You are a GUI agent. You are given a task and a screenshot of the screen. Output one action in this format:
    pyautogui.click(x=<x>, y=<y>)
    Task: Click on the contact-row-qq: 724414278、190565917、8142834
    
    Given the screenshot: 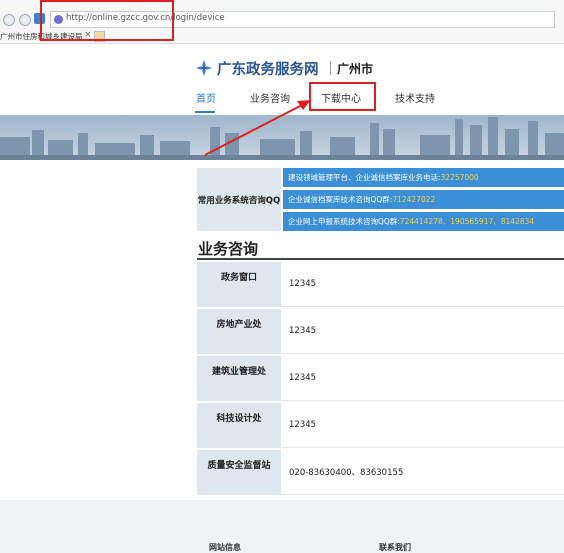 What is the action you would take?
    pyautogui.click(x=467, y=221)
    